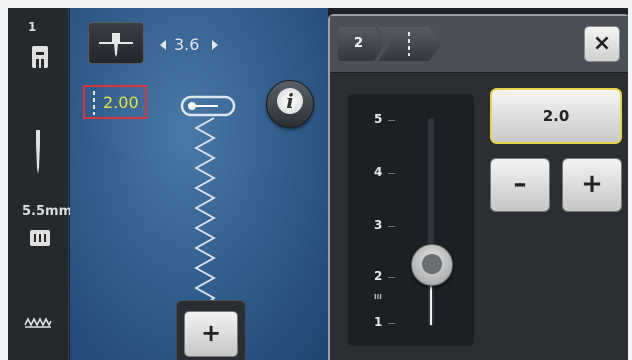  Describe the element at coordinates (208, 207) in the screenshot. I see `stitch-preview` at that location.